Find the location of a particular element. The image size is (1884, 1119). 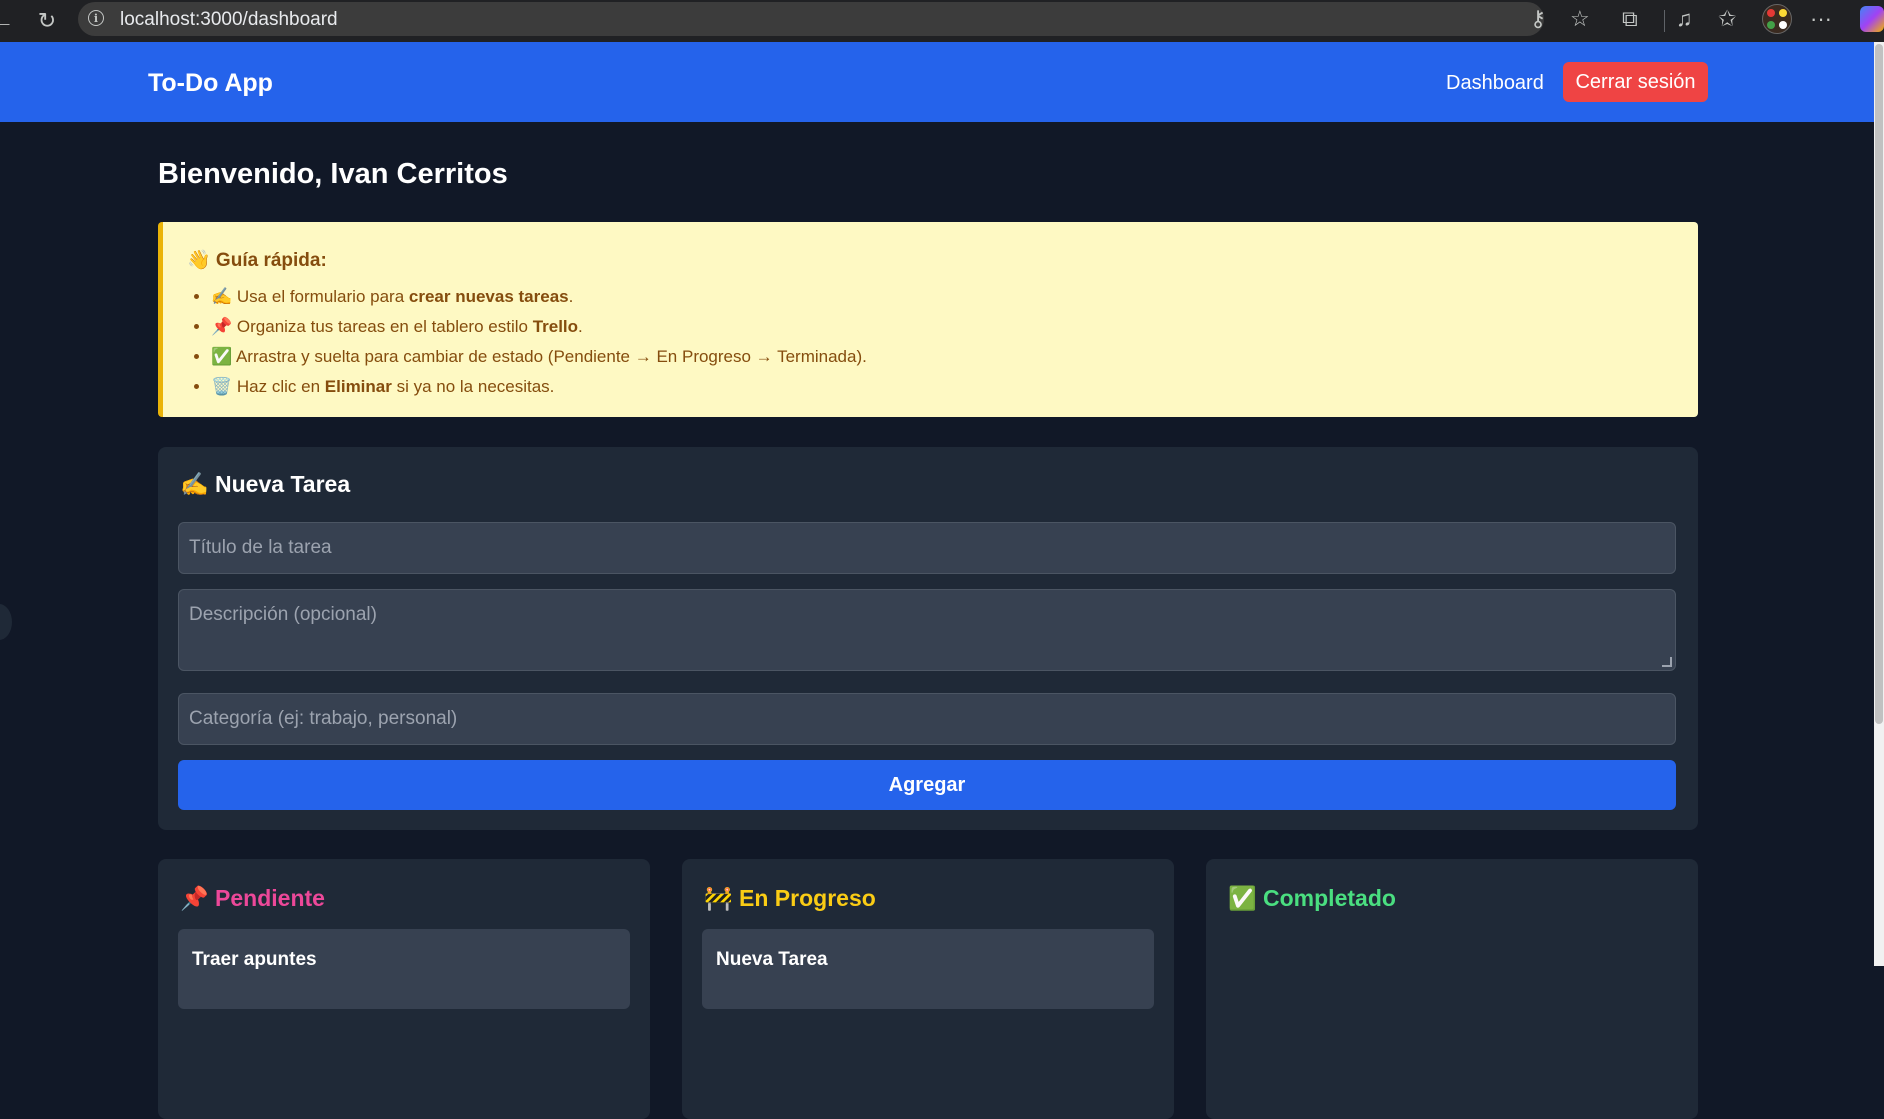

logout-button: Cerrar sesión is located at coordinates (1635, 82).